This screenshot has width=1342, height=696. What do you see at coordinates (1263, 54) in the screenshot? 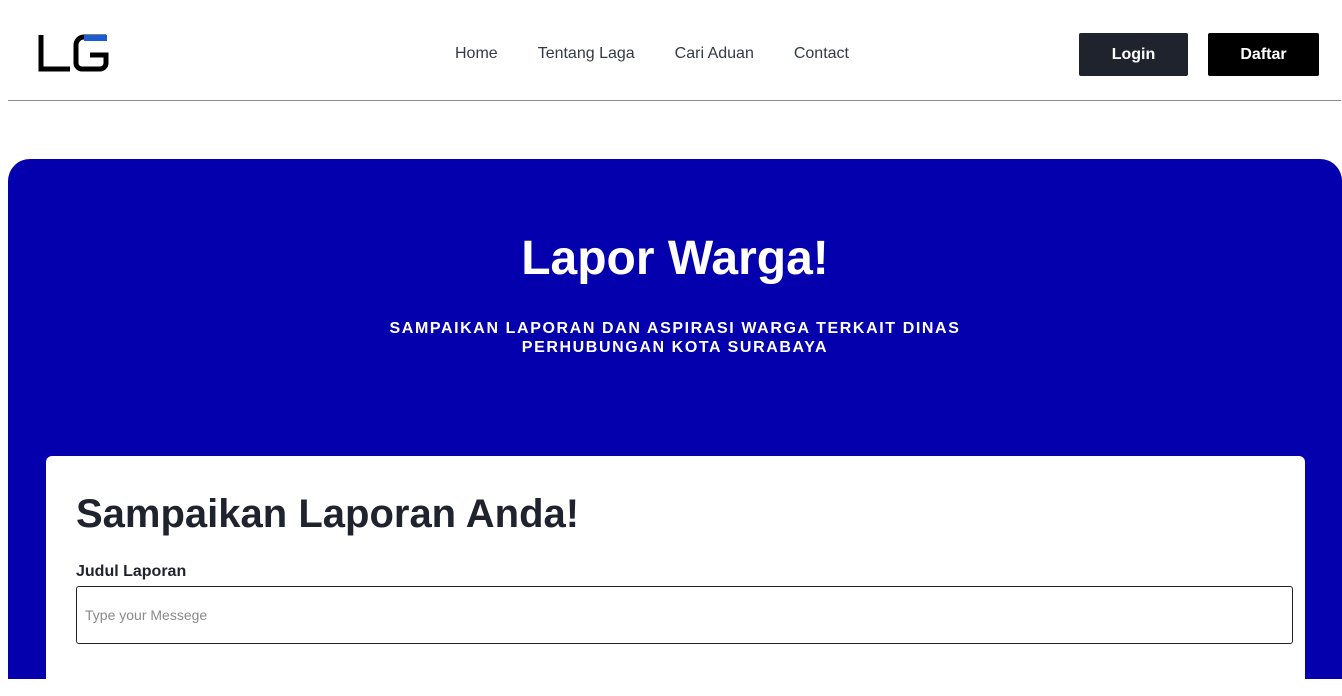
I see `register-button: Daftar` at bounding box center [1263, 54].